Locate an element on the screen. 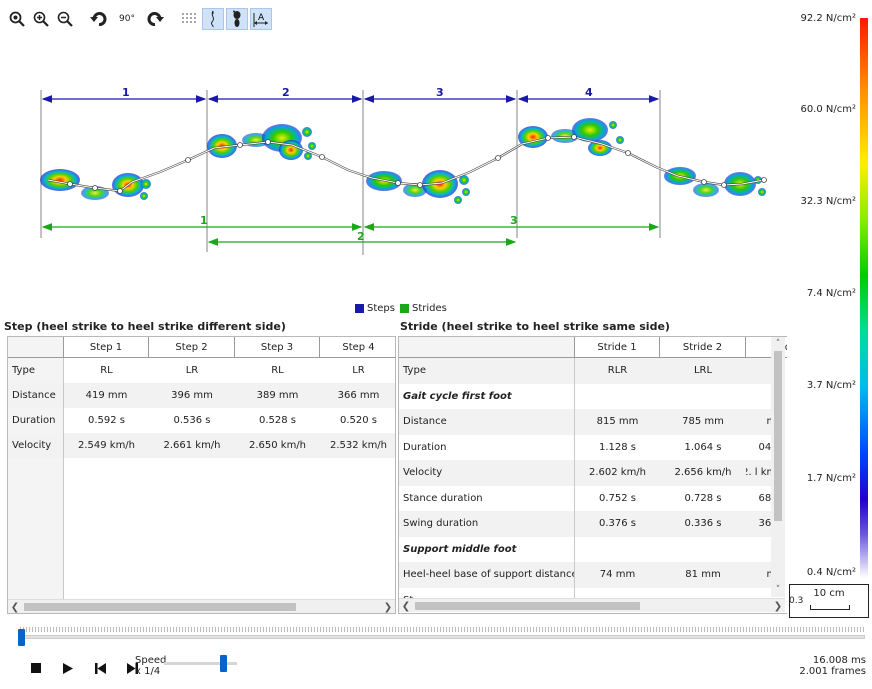 The image size is (872, 689). table-cell: 2.532 km/h is located at coordinates (357, 445).